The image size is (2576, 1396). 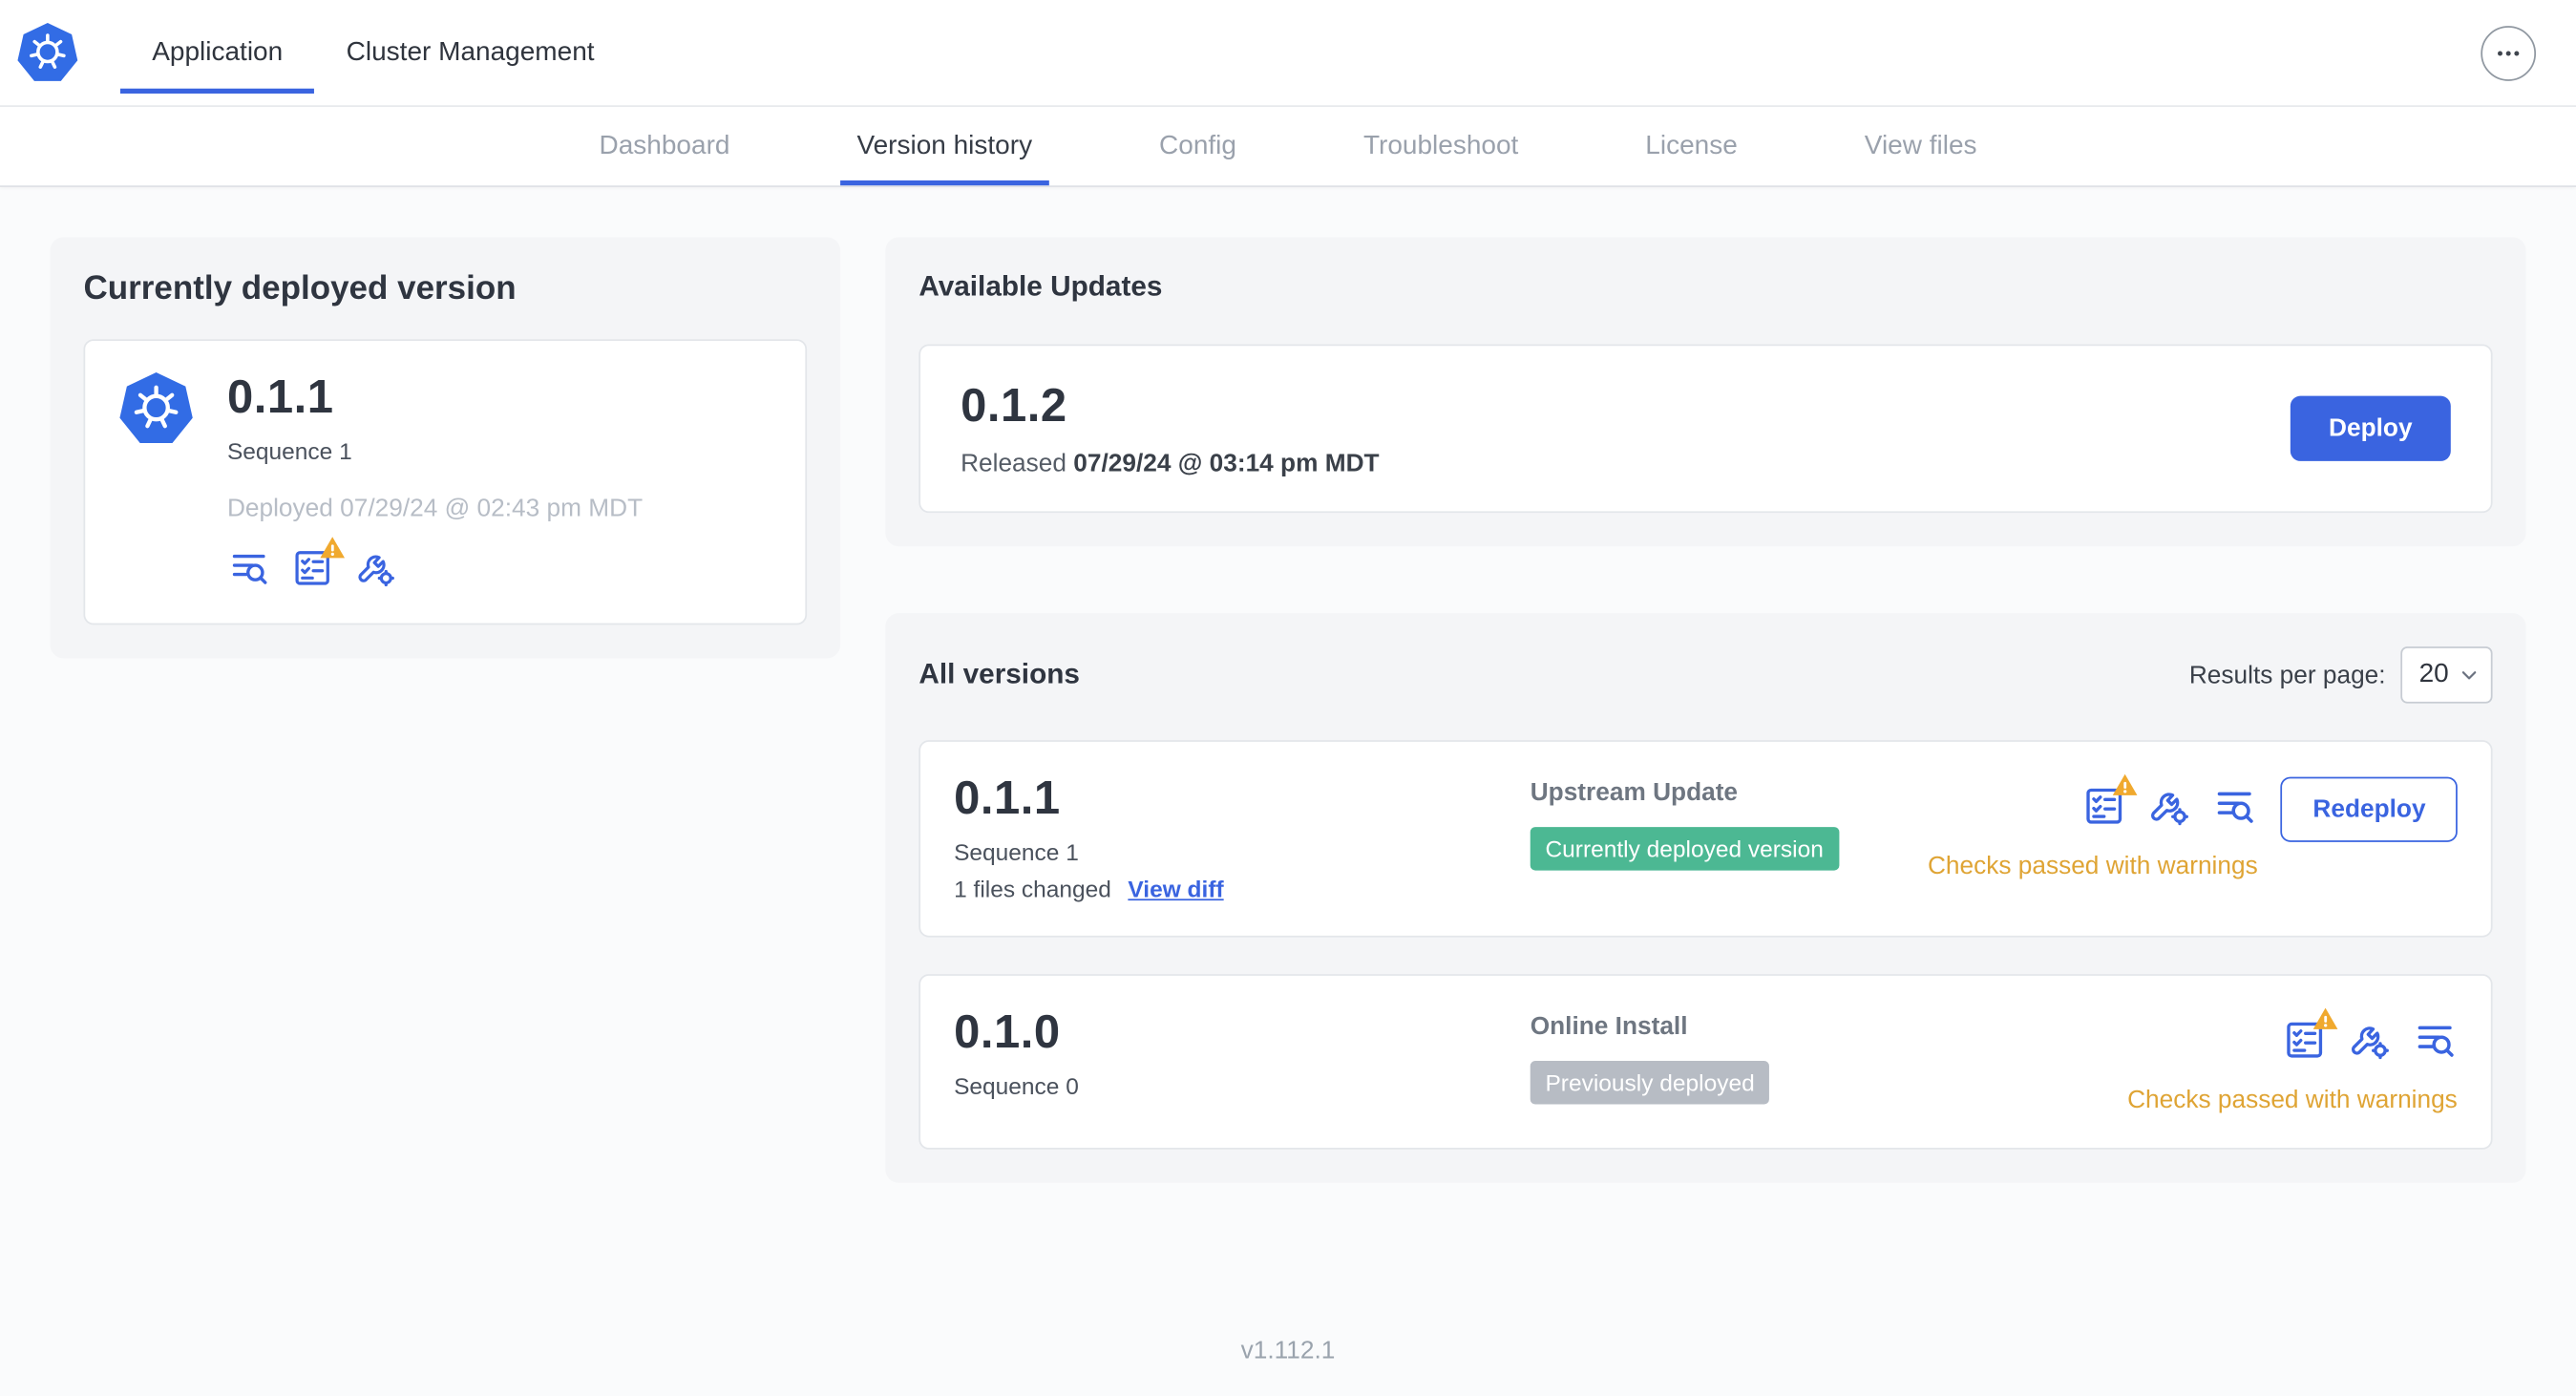 I want to click on tab-cluster-management: Cluster Management, so click(x=469, y=52).